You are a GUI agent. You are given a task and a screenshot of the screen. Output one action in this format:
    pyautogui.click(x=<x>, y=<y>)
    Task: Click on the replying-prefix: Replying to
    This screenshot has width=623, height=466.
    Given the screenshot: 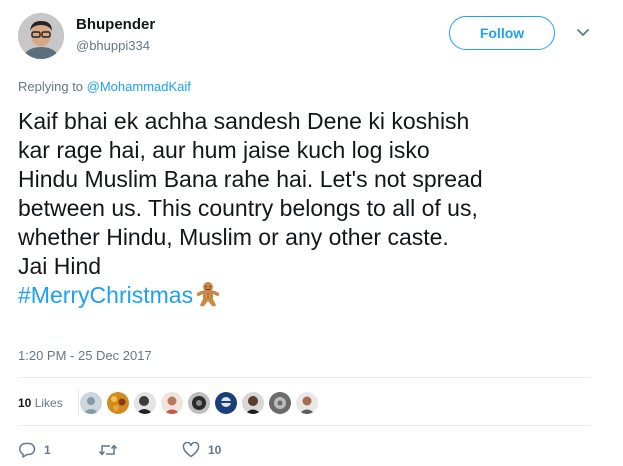 What is the action you would take?
    pyautogui.click(x=52, y=86)
    